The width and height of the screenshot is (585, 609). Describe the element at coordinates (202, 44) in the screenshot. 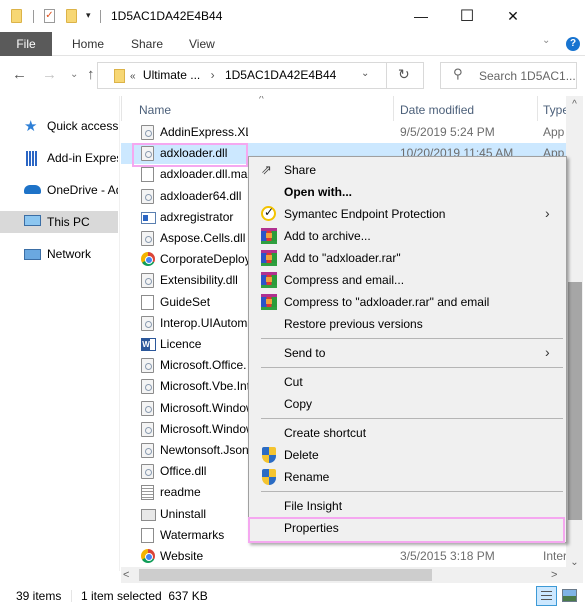

I see `tab-view: View` at that location.